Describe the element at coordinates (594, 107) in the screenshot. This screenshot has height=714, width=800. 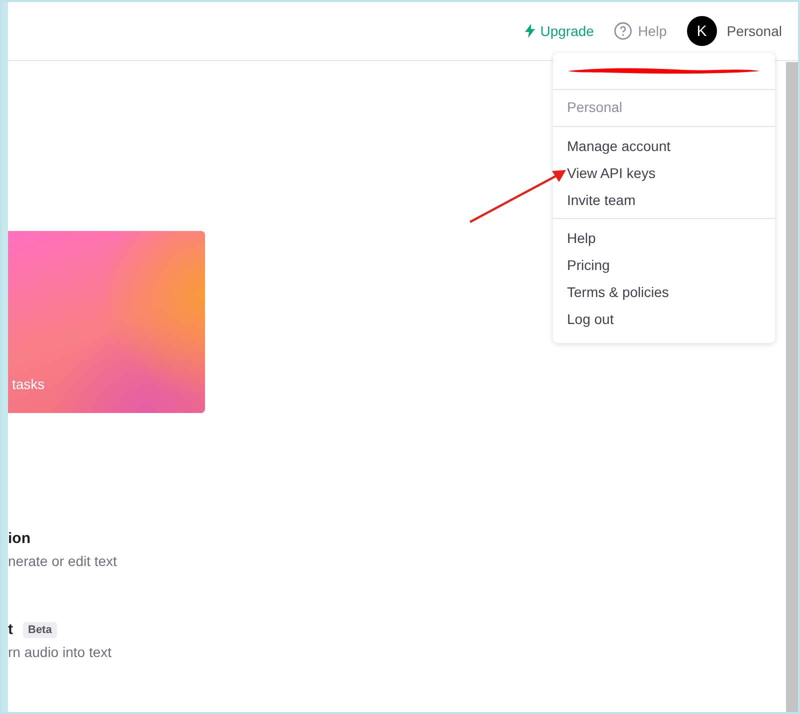
I see `workspace-label: Personal` at that location.